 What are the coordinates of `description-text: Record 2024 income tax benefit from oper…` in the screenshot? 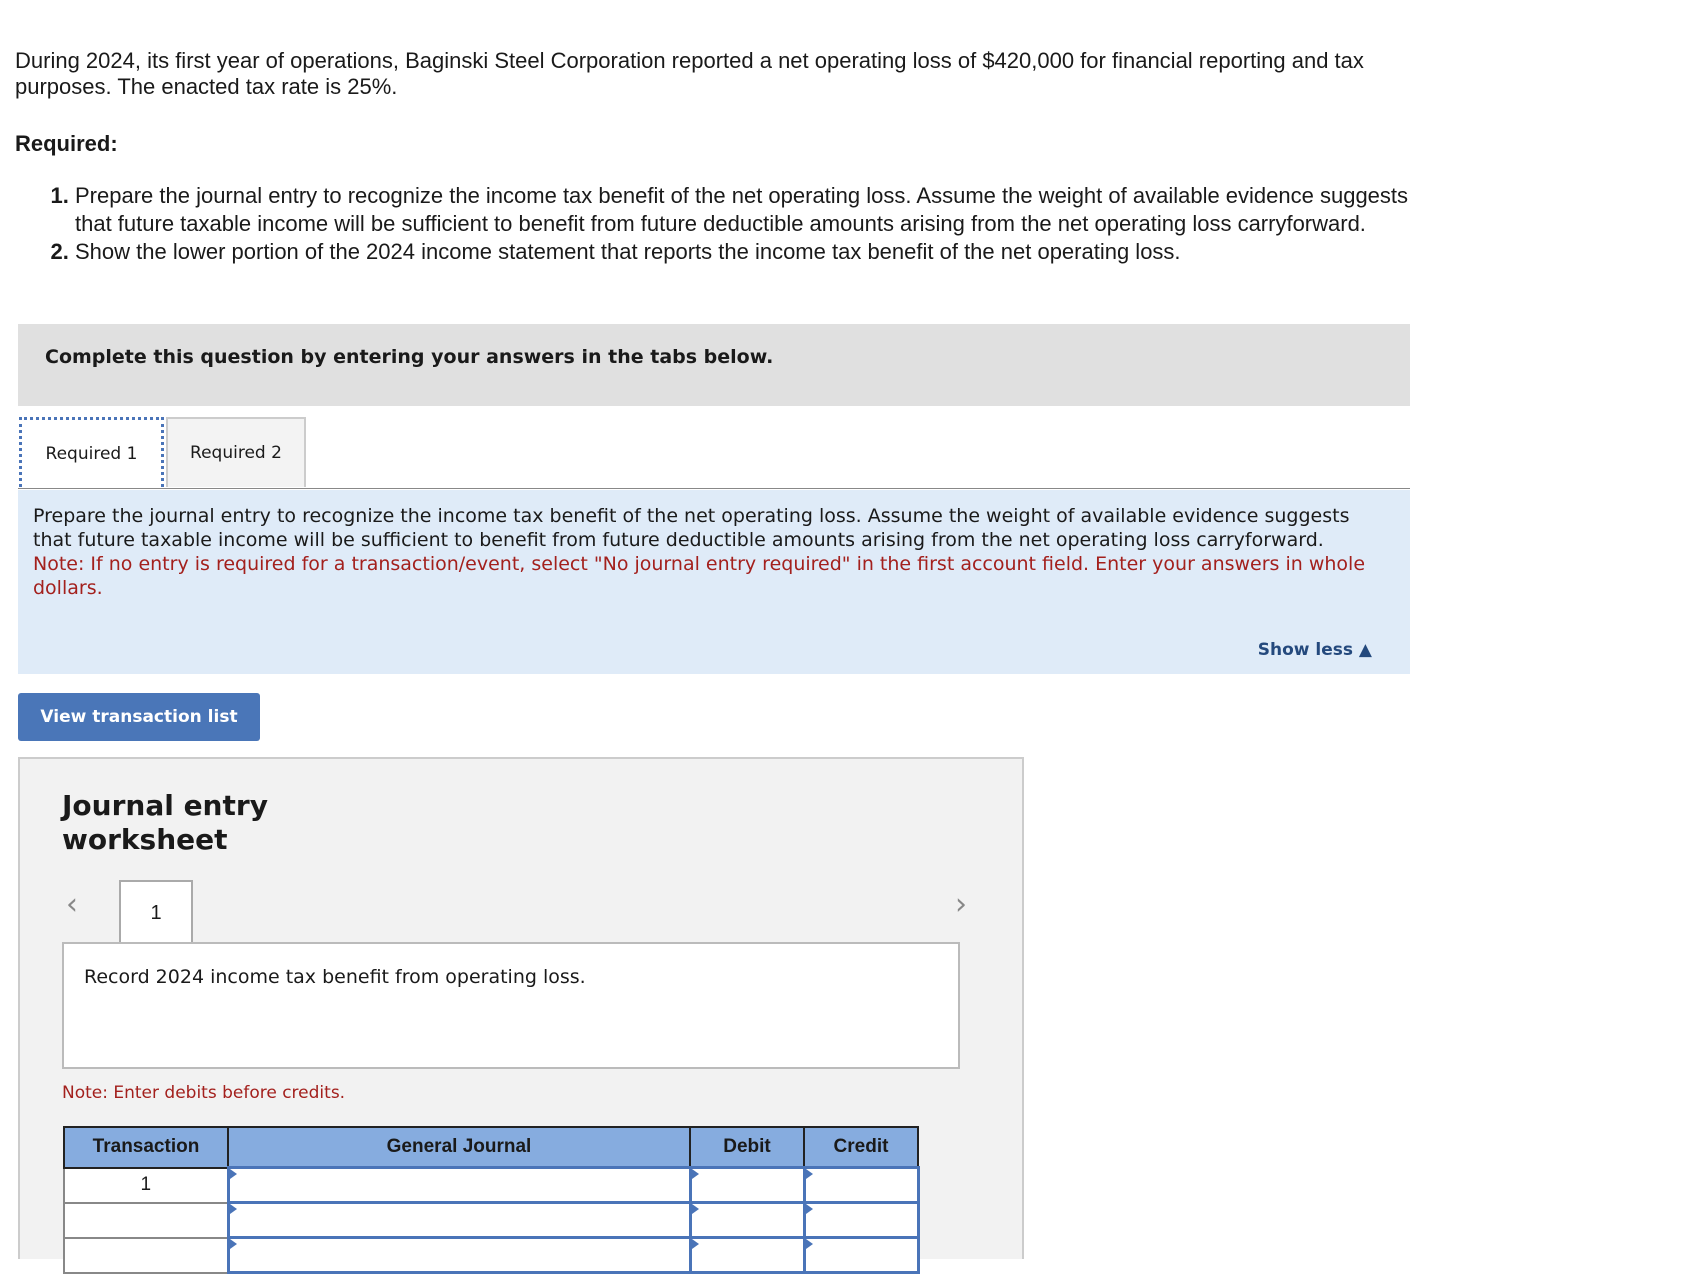 It's located at (335, 977).